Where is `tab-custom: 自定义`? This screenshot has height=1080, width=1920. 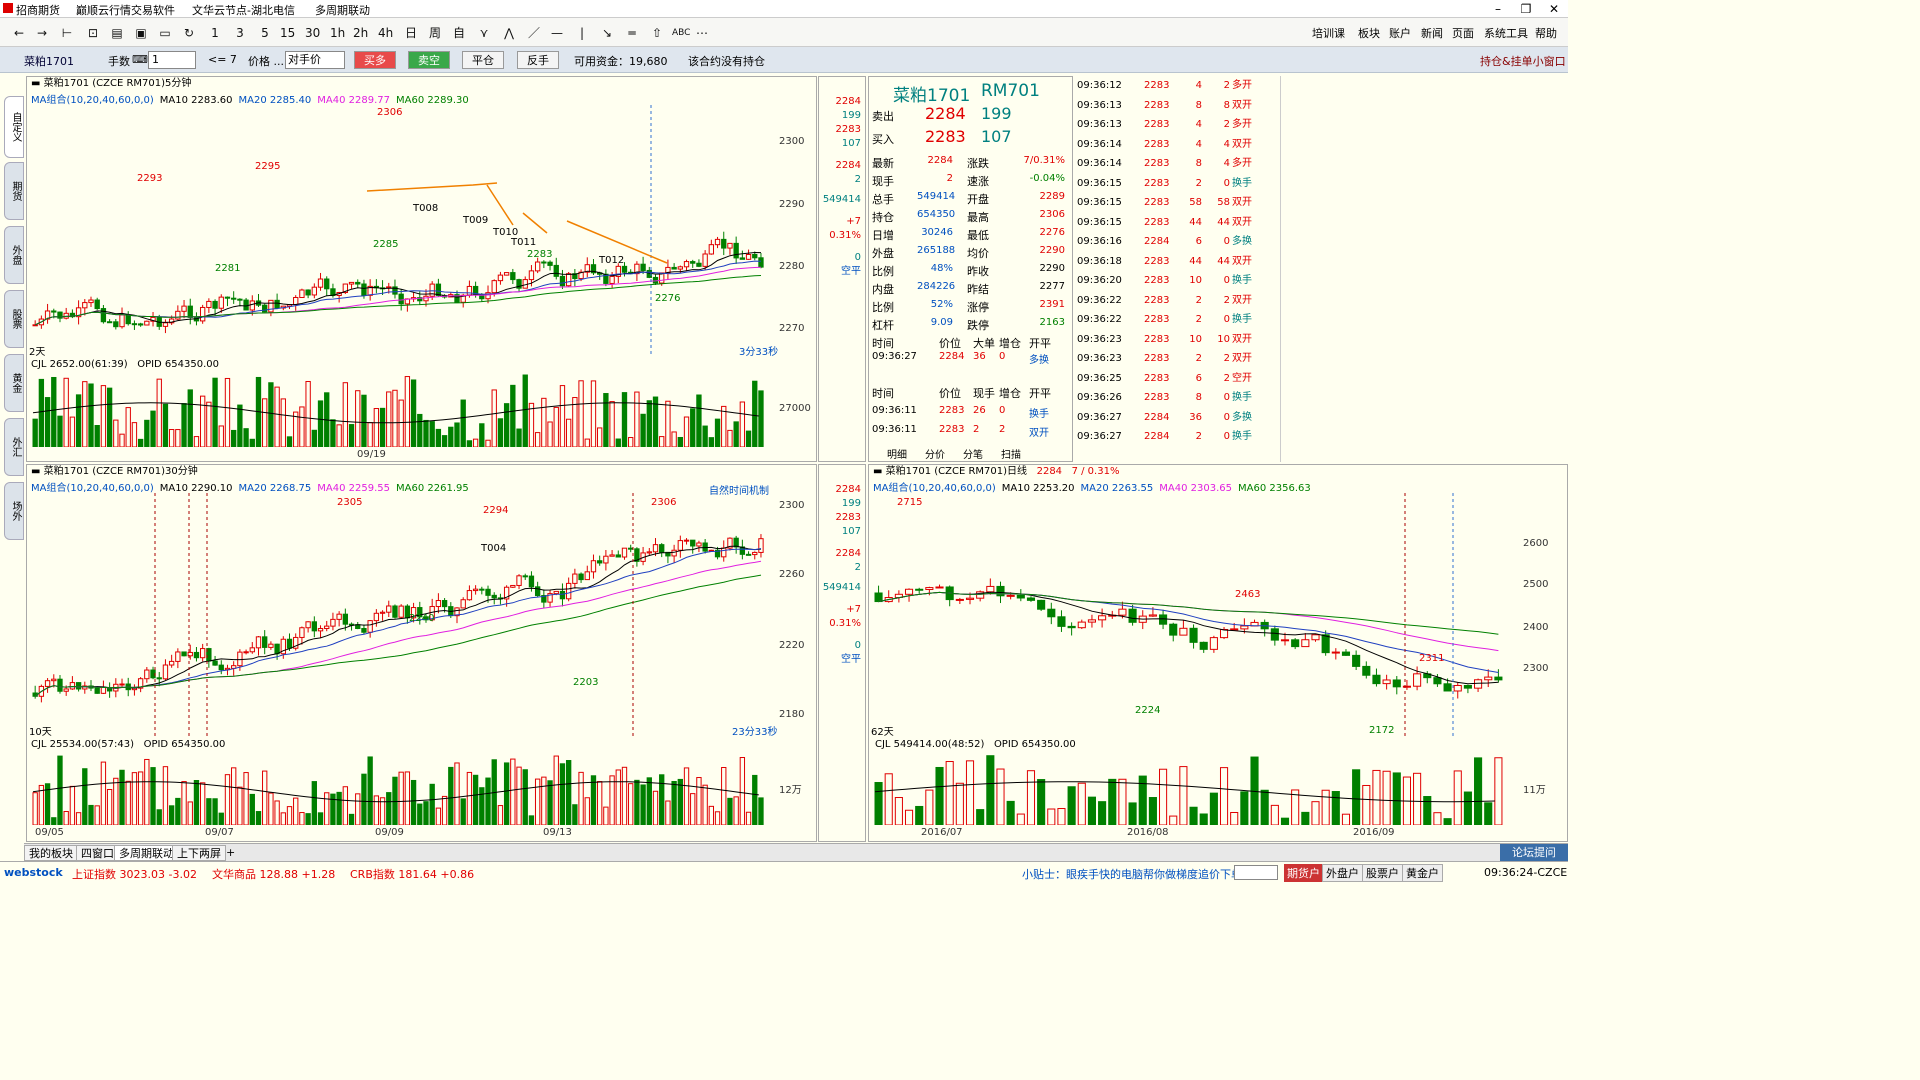 tab-custom: 自定义 is located at coordinates (14, 127).